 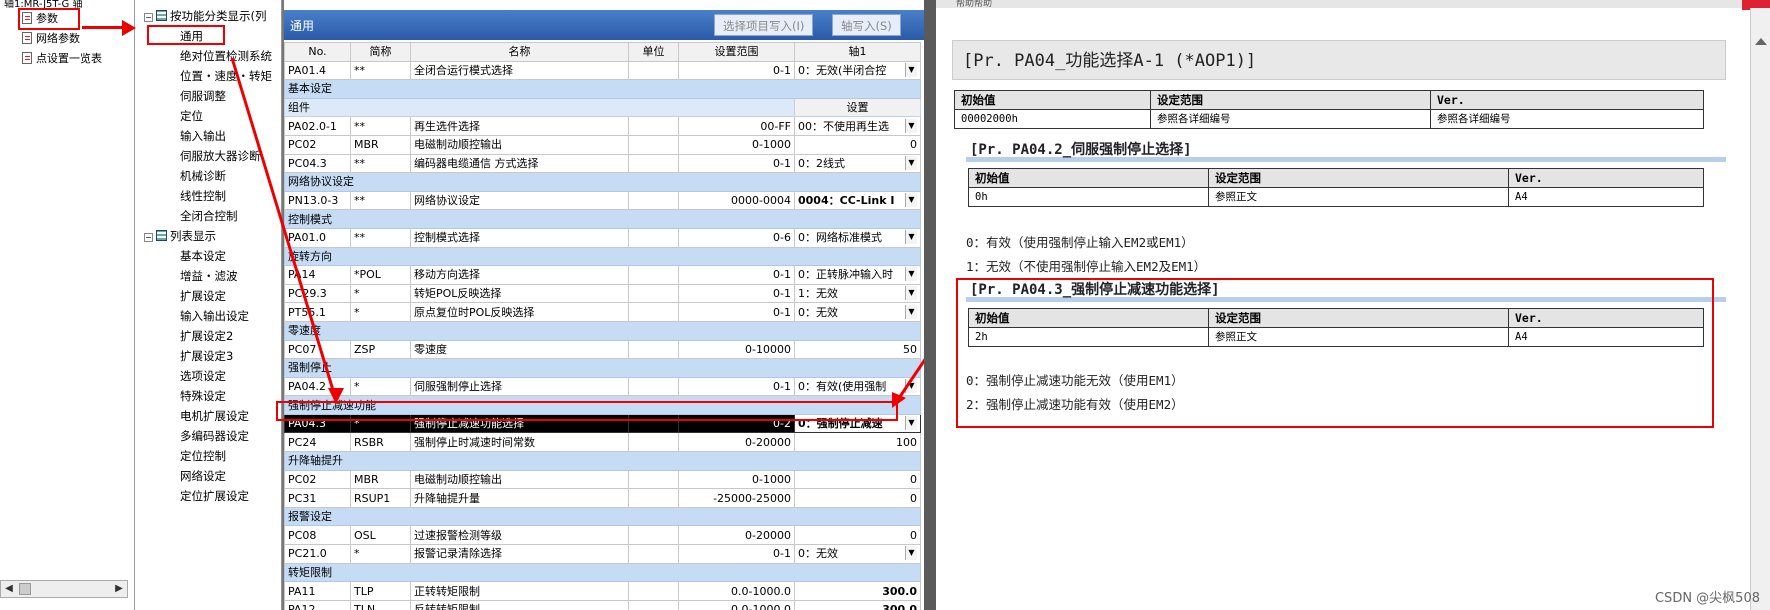 I want to click on tree-item-list: 特殊设定, so click(x=203, y=396).